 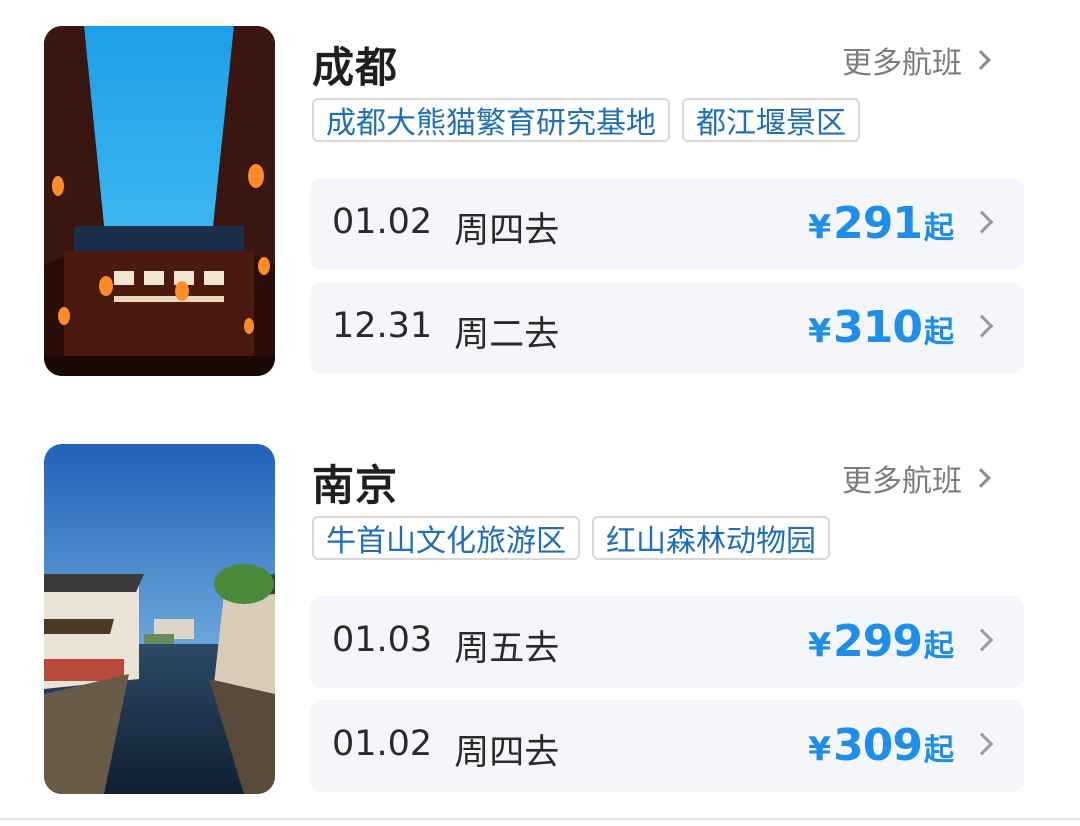 I want to click on flight-row: 01.03 周五去 ¥ 299 起, so click(x=667, y=642).